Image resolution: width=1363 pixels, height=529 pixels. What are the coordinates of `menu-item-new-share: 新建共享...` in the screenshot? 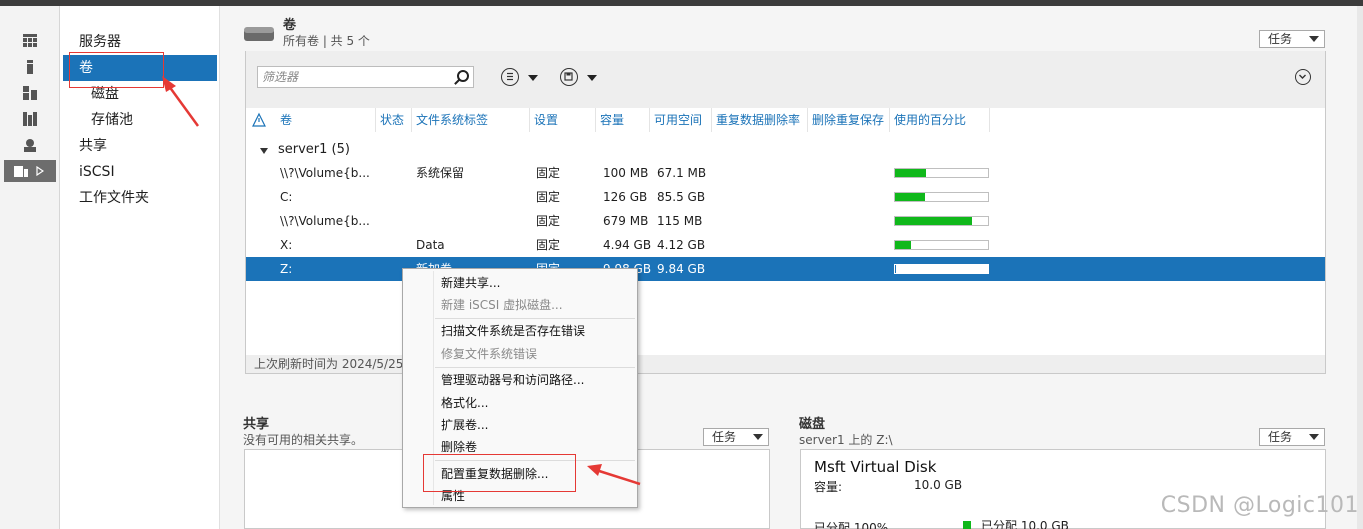 It's located at (470, 283).